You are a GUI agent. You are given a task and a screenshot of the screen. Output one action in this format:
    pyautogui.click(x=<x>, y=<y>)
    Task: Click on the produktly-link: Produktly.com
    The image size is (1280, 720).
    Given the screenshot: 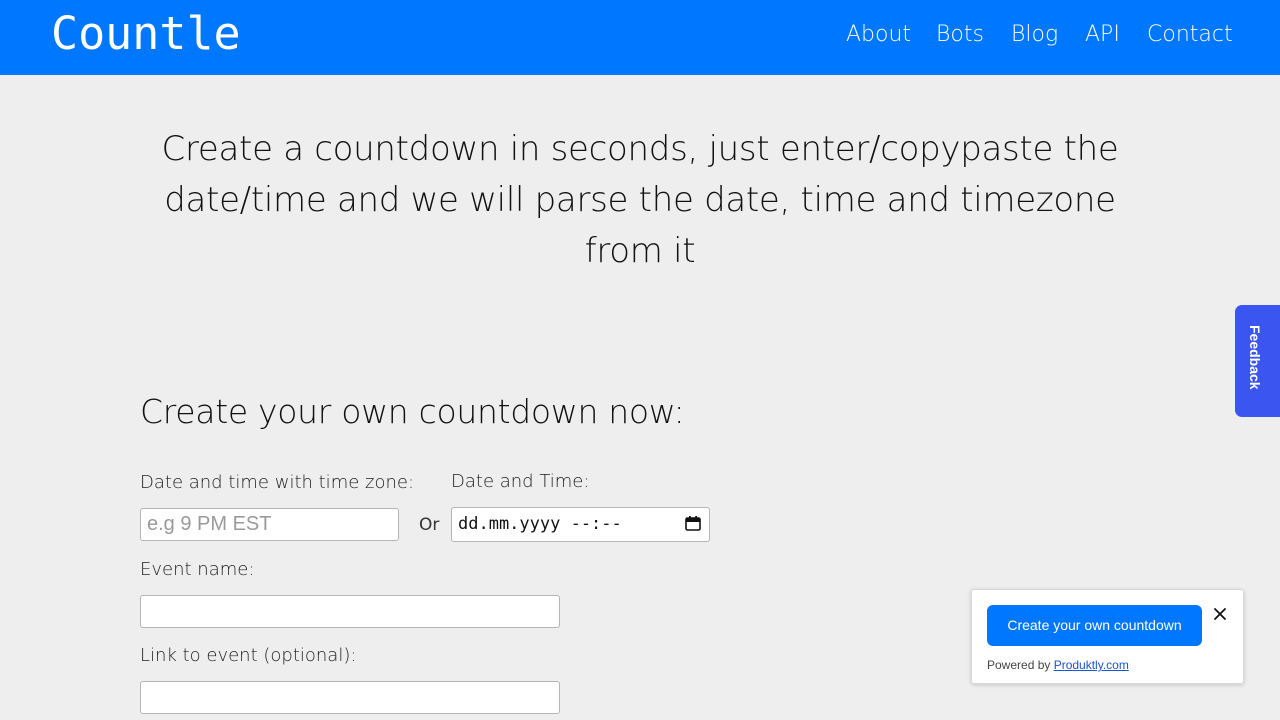 What is the action you would take?
    pyautogui.click(x=1091, y=665)
    